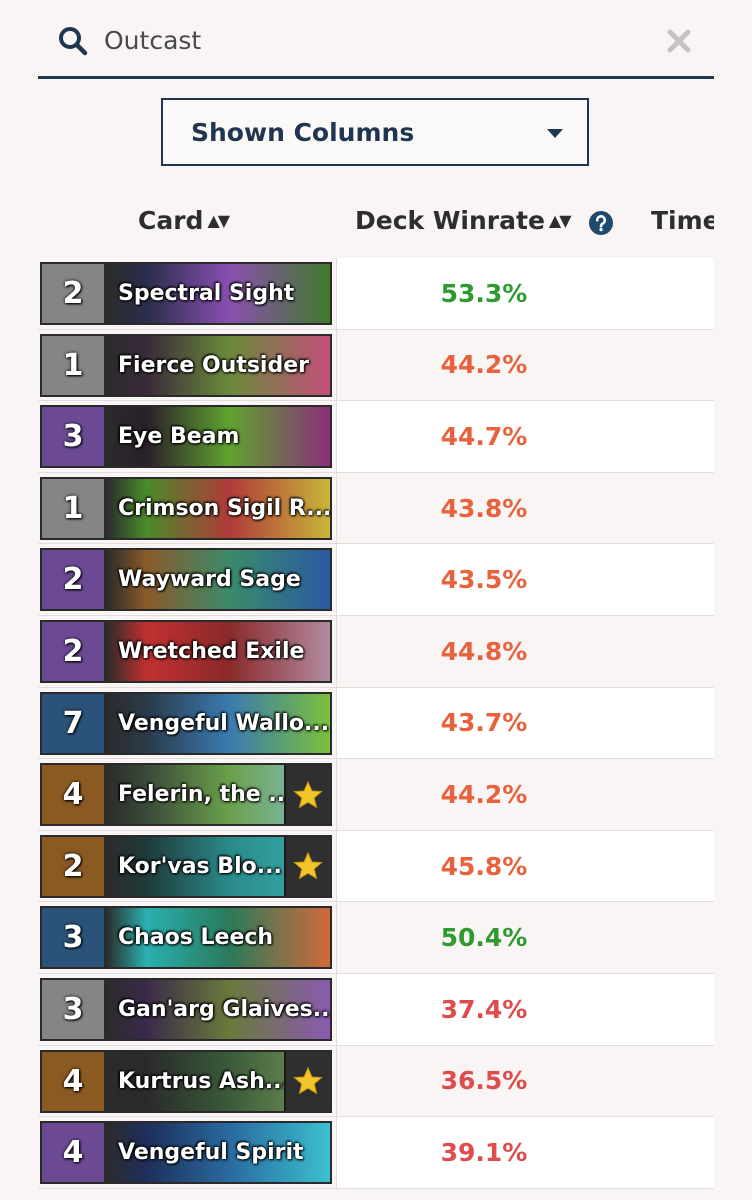  I want to click on deck-winrate-value: 43.8%, so click(484, 508).